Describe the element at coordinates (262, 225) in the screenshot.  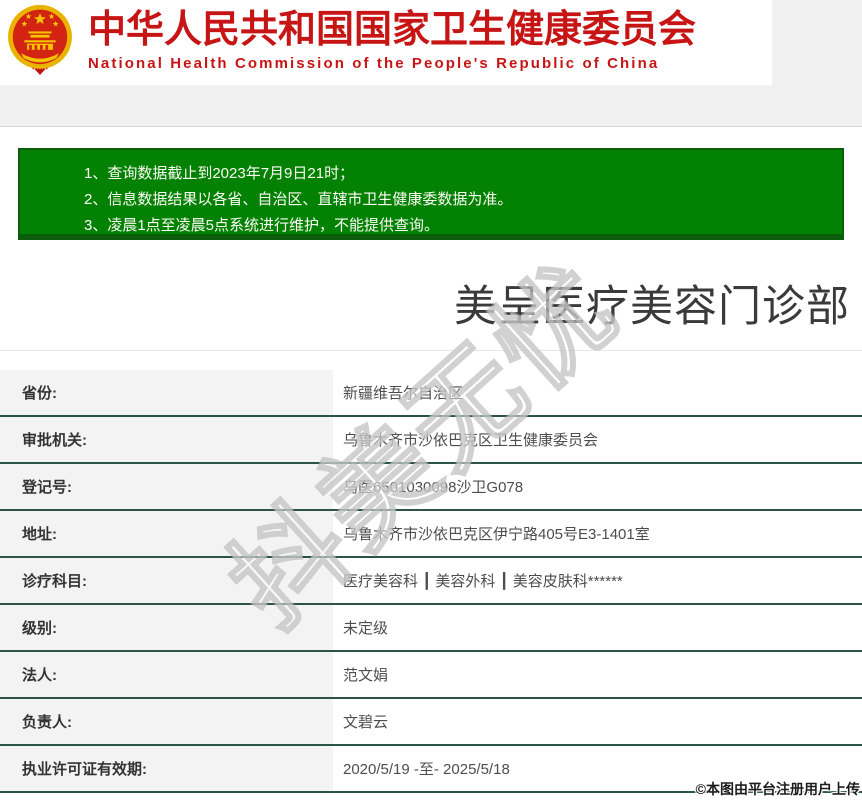
I see `notice-line-3: 3、凌晨1点至凌晨5点系统进行维护，不能提供查询。` at that location.